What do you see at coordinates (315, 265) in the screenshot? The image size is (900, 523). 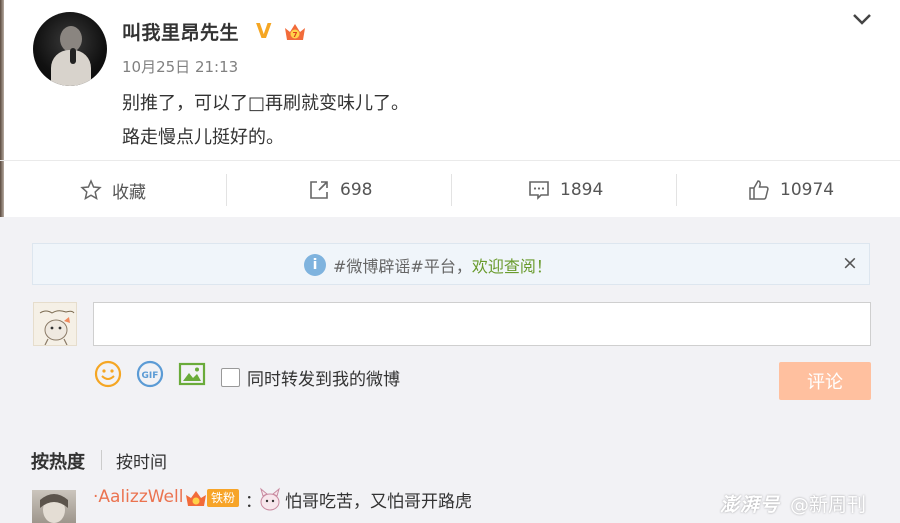 I see `info-icon: i` at bounding box center [315, 265].